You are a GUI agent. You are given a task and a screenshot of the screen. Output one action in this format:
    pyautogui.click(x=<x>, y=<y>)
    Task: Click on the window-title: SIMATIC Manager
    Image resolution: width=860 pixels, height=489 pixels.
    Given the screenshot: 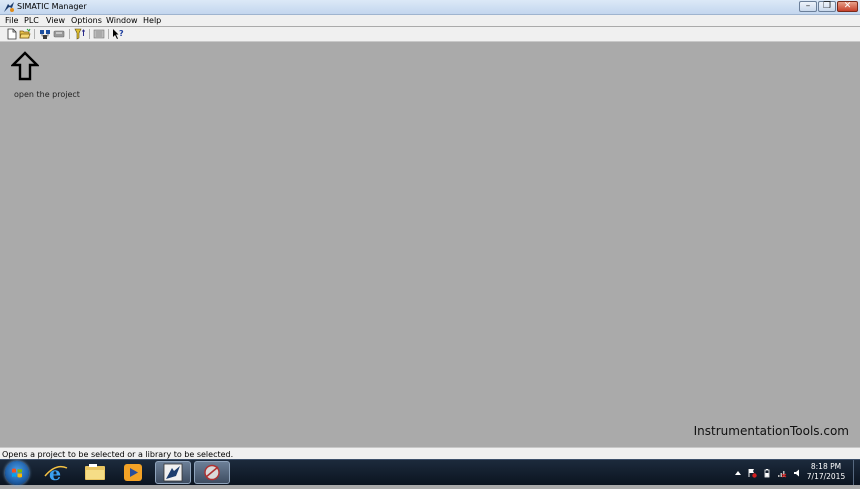 What is the action you would take?
    pyautogui.click(x=52, y=6)
    